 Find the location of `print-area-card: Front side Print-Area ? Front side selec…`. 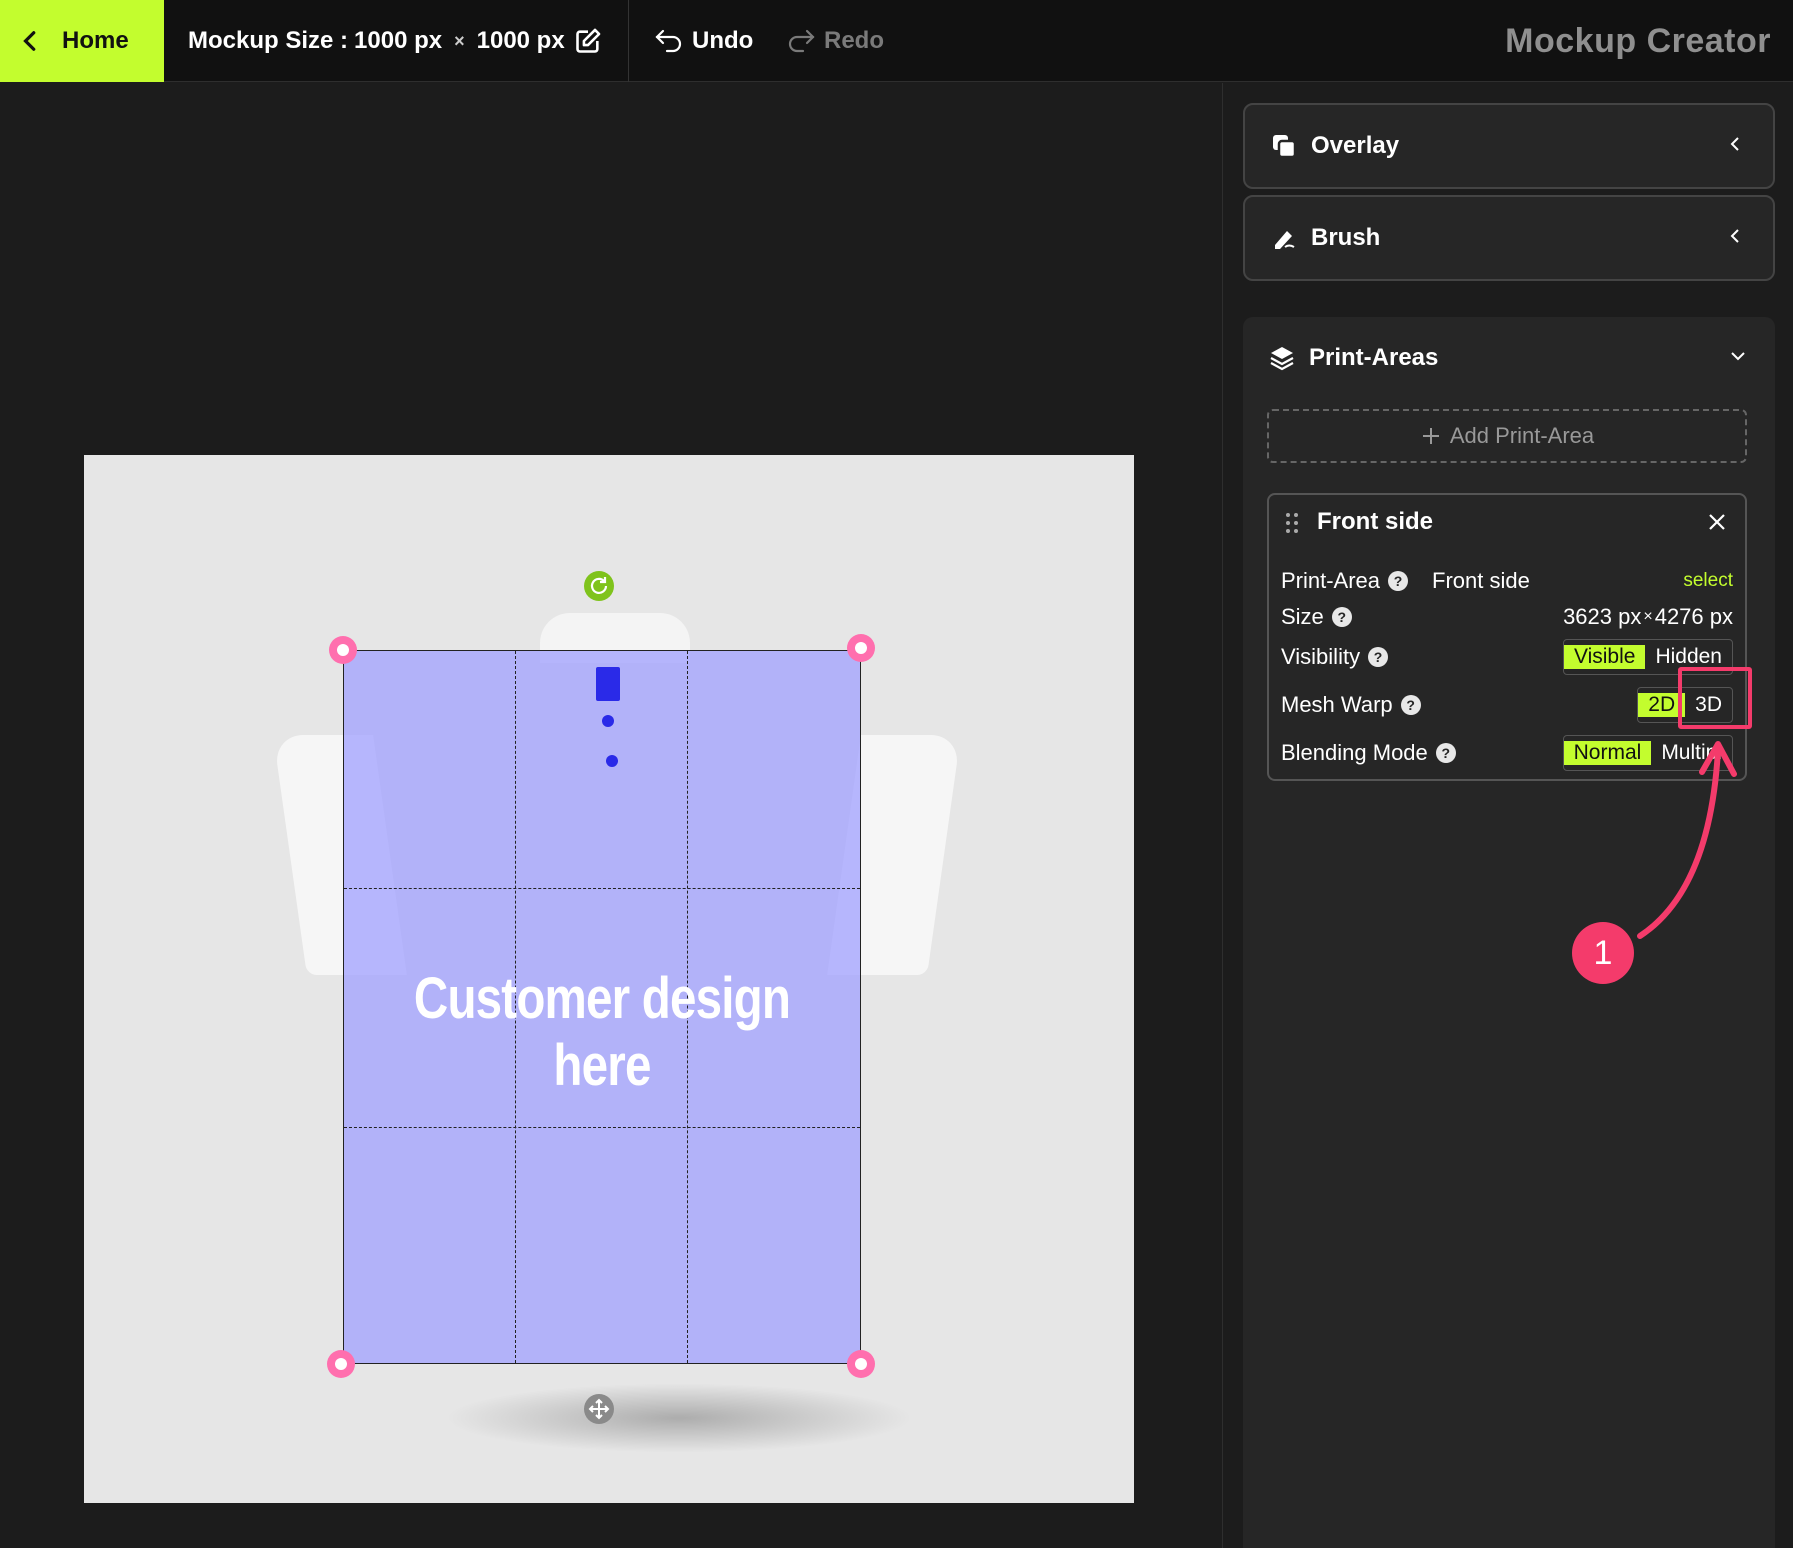

print-area-card: Front side Print-Area ? Front side selec… is located at coordinates (1507, 637).